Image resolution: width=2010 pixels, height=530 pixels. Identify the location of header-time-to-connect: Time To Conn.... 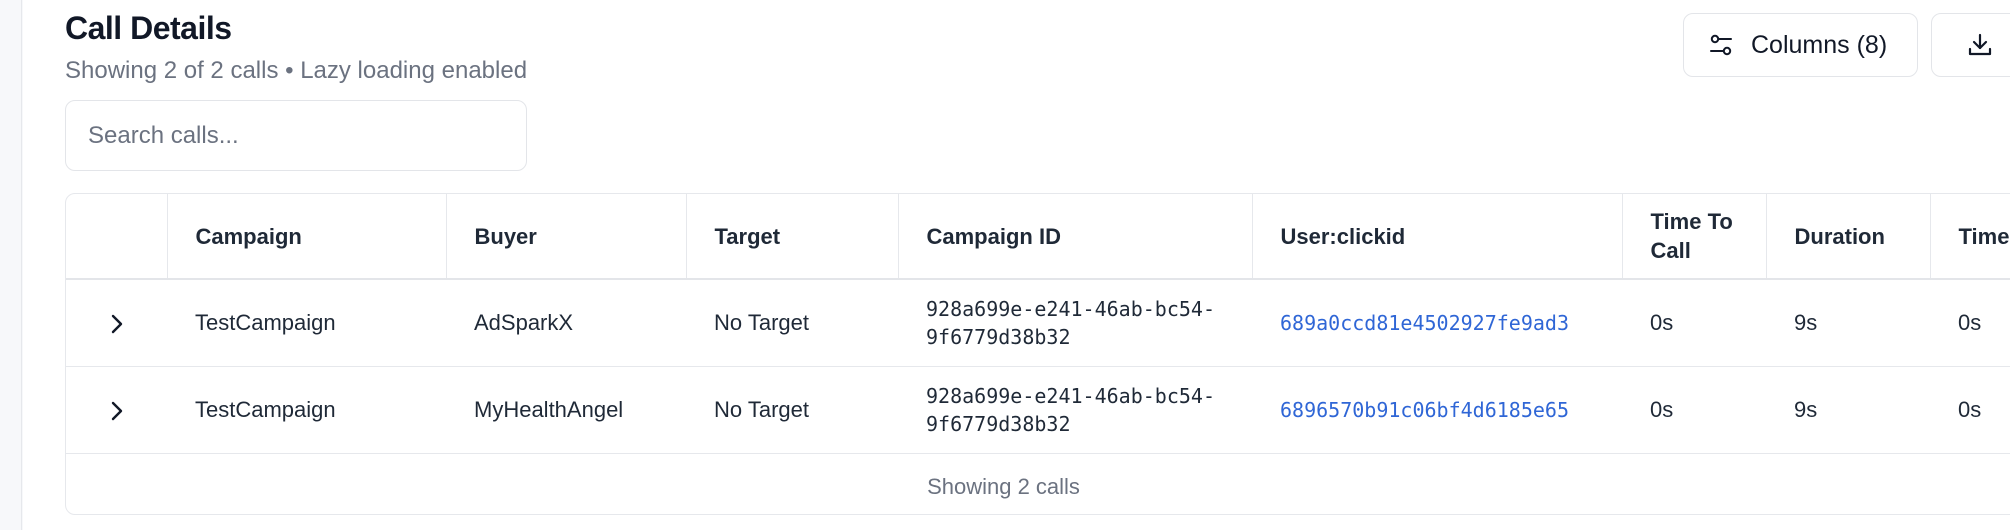
(1970, 237).